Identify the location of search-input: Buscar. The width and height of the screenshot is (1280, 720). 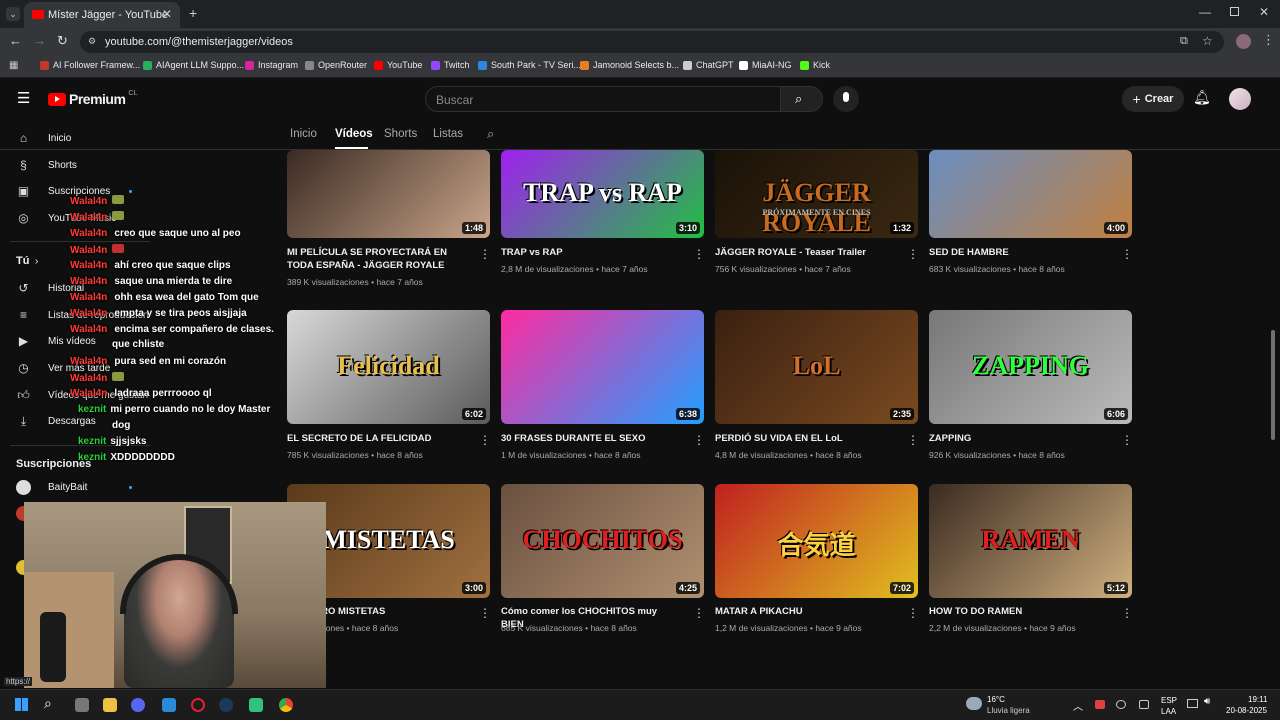
(603, 99).